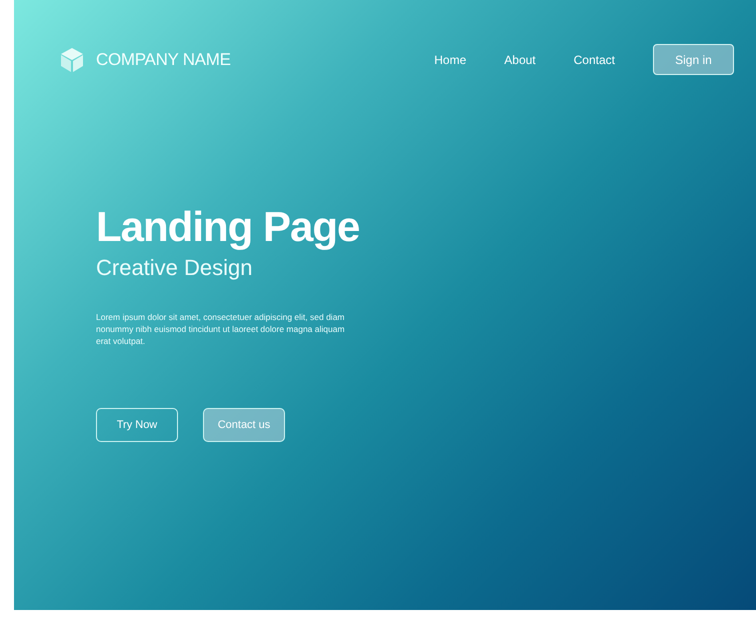  I want to click on nav-link: About, so click(520, 59).